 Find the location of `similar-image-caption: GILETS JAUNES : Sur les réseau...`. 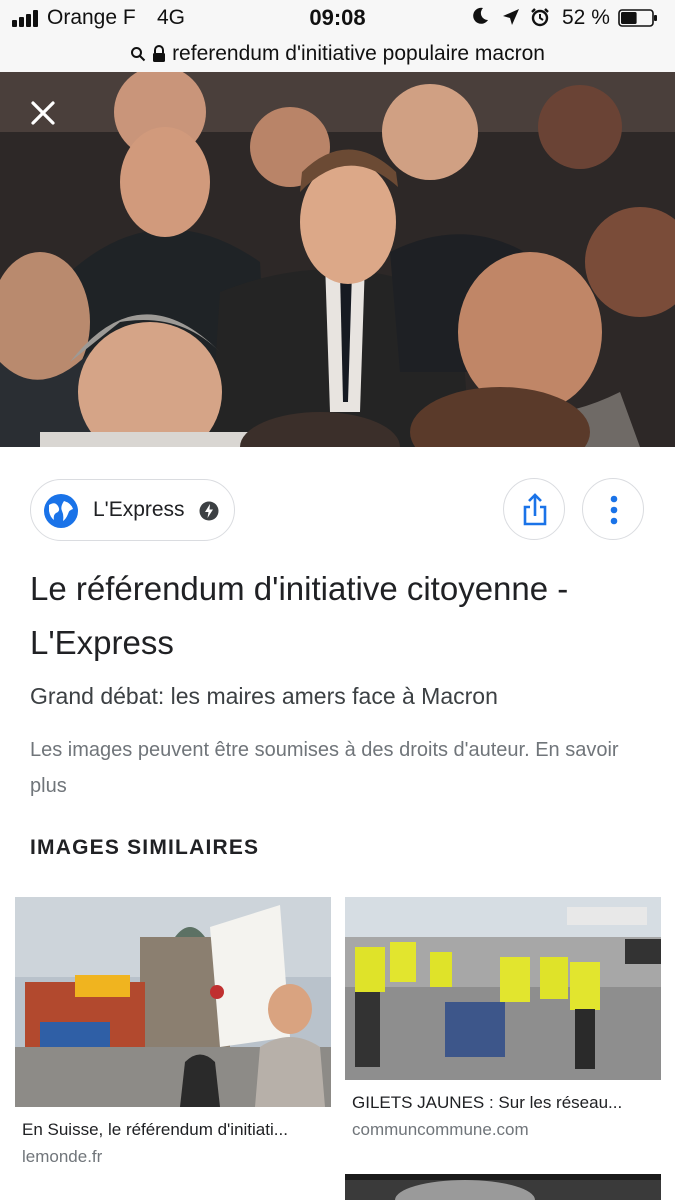

similar-image-caption: GILETS JAUNES : Sur les réseau... is located at coordinates (487, 1102).